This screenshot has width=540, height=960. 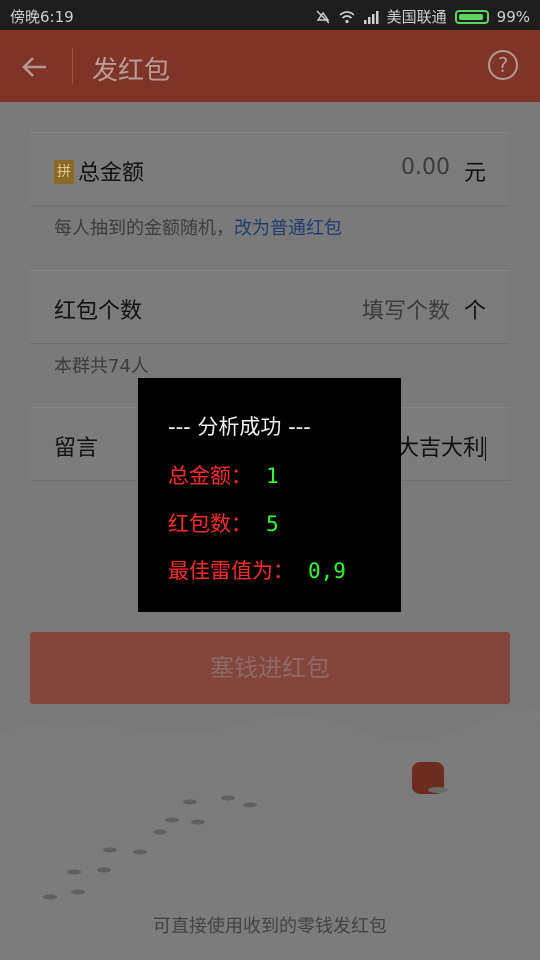 I want to click on group-hint: 本群共74人, so click(x=101, y=366).